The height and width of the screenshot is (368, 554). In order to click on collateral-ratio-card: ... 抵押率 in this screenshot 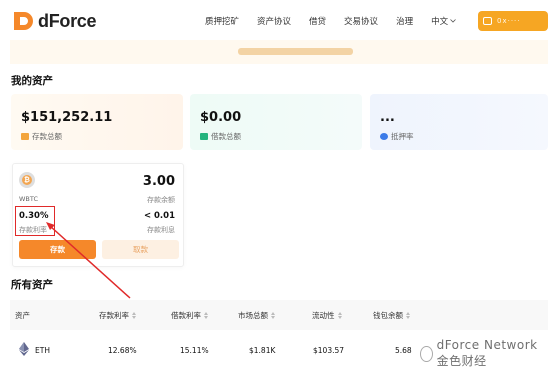, I will do `click(459, 122)`.